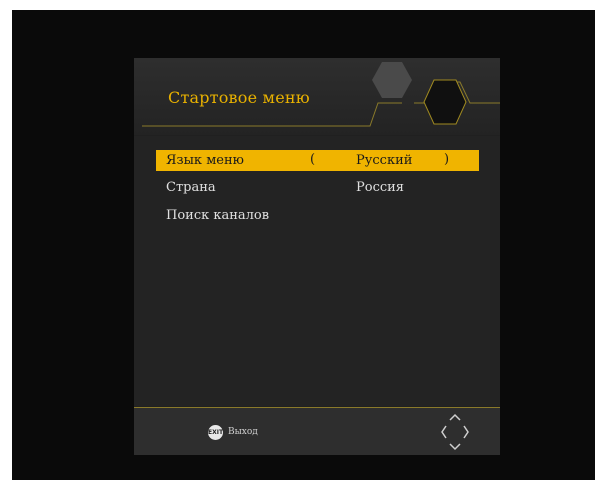 The width and height of the screenshot is (603, 484). What do you see at coordinates (312, 159) in the screenshot?
I see `left-arrow-icon: (` at bounding box center [312, 159].